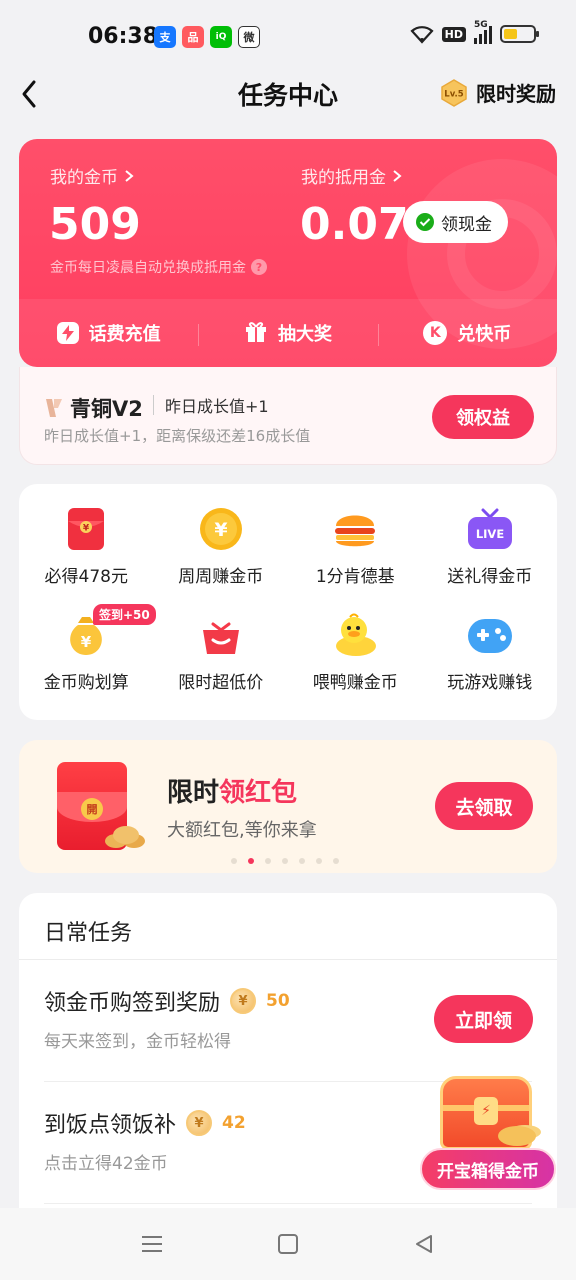  I want to click on header: 任务中心 Lv.5 限时奖励, so click(288, 94).